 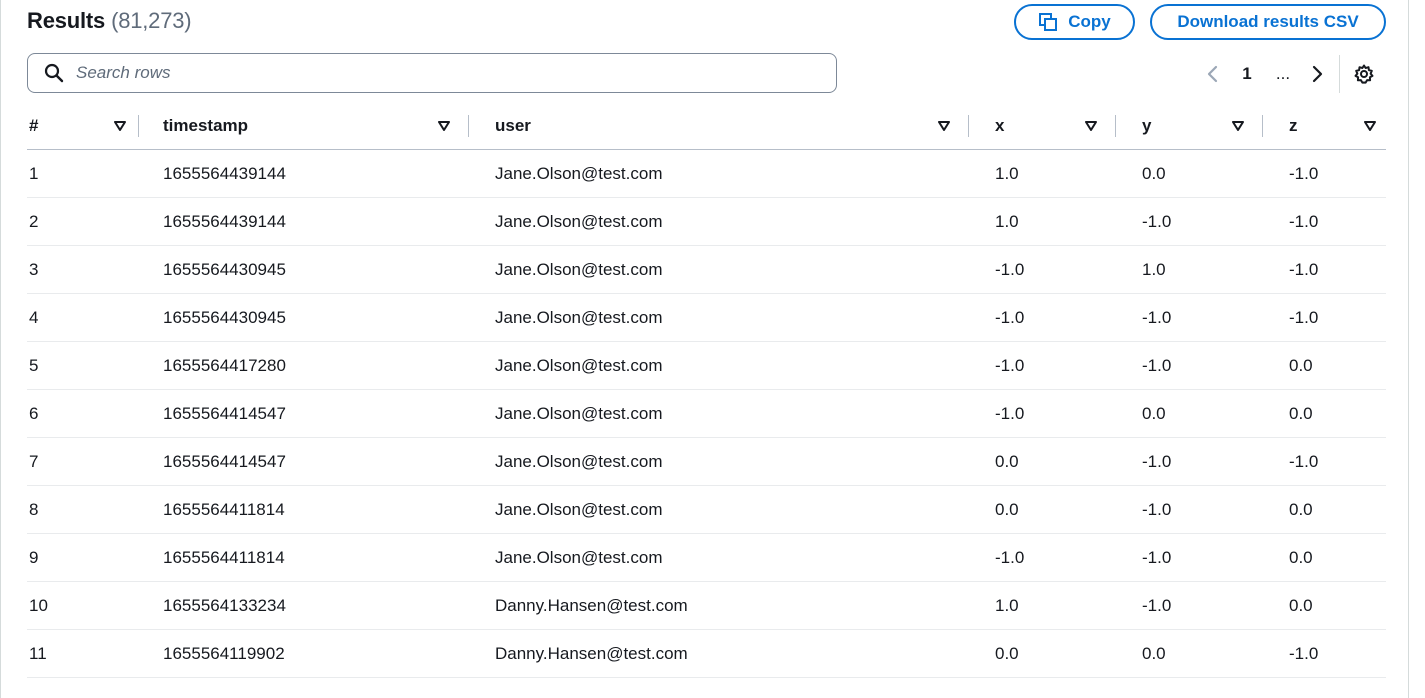 I want to click on cell-y: 1.0, so click(x=1189, y=269).